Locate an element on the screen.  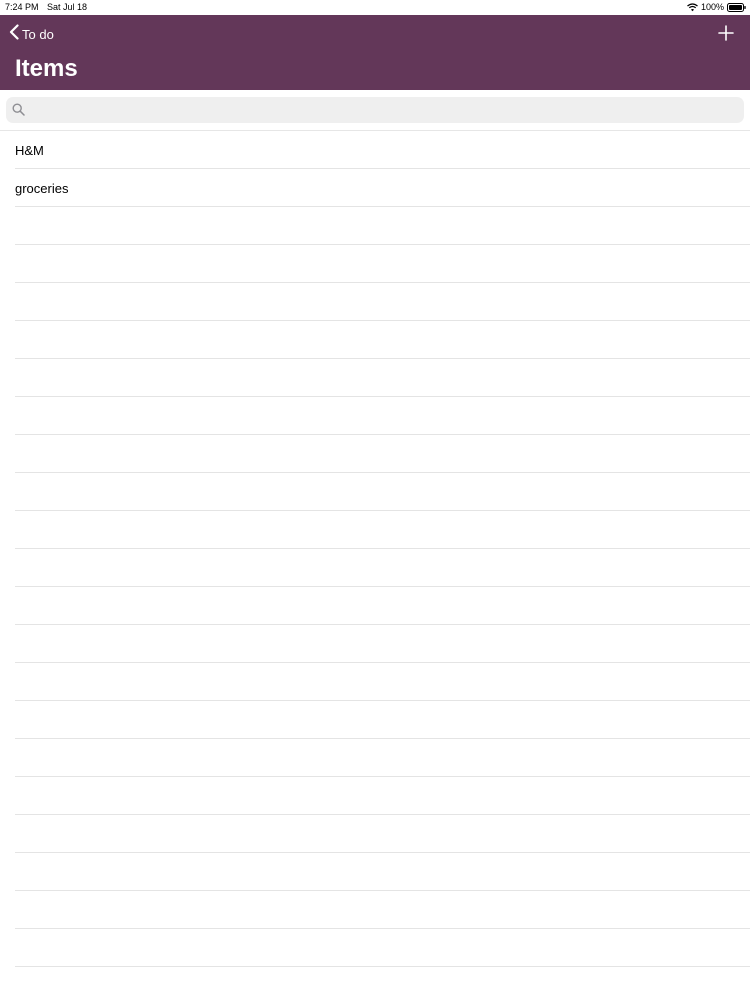
status-time: 7:24 PM is located at coordinates (22, 7).